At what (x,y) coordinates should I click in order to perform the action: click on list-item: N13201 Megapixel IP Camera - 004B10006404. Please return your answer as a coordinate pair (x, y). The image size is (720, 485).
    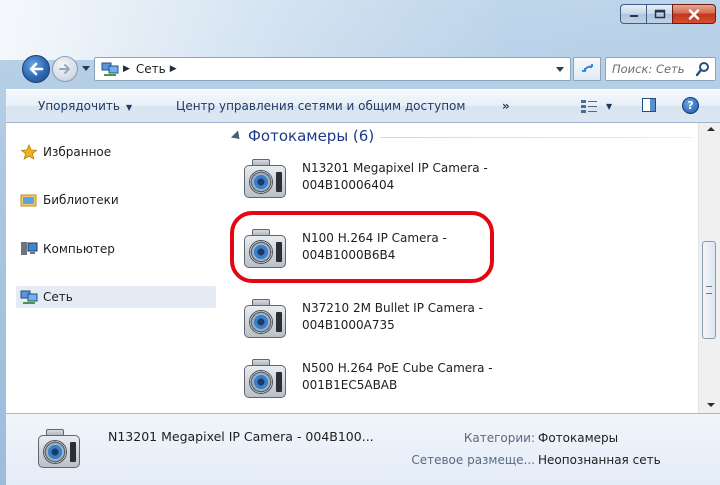
    Looking at the image, I should click on (370, 177).